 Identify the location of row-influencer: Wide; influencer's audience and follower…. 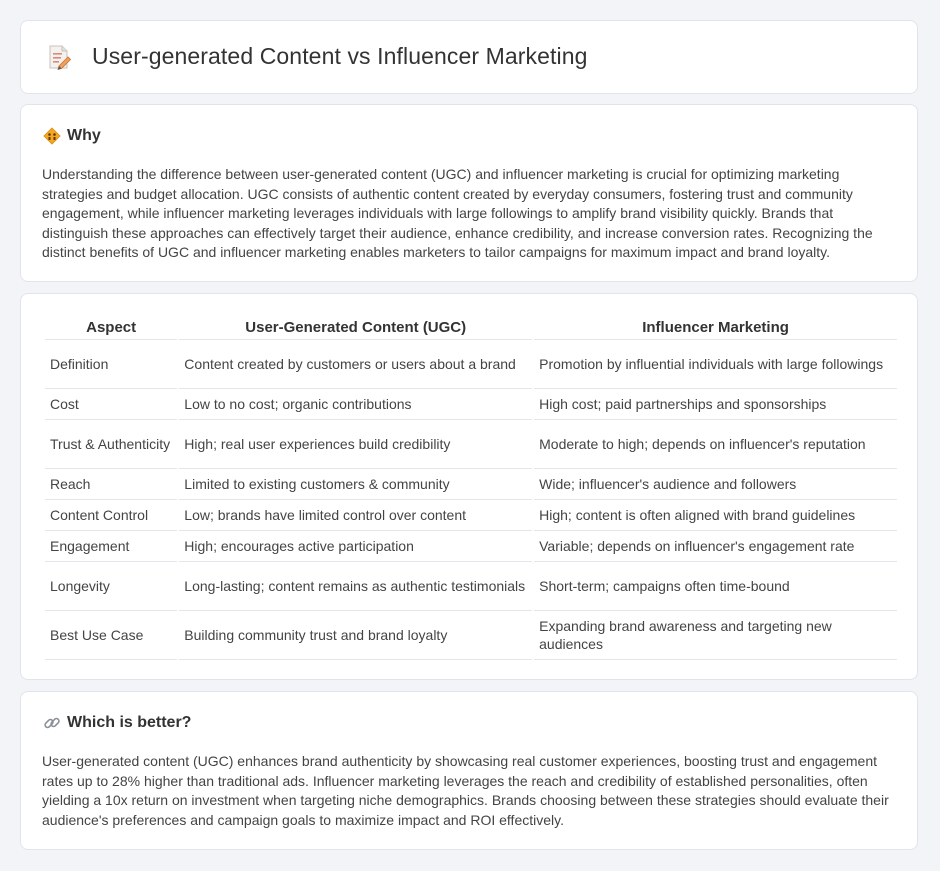
(715, 484).